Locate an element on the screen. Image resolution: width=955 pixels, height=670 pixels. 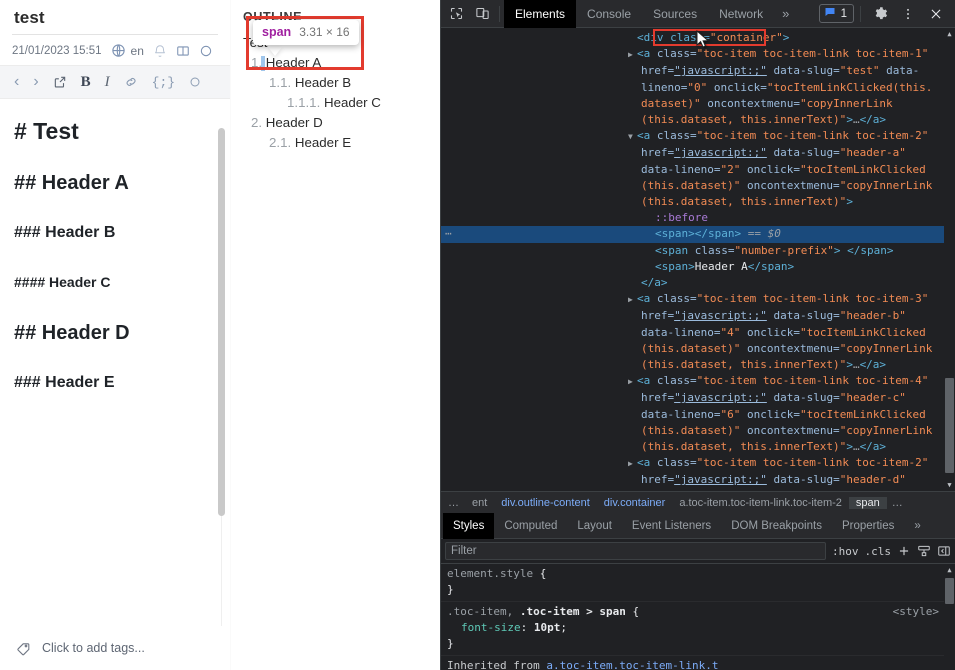
italic-button: I is located at coordinates (107, 82).